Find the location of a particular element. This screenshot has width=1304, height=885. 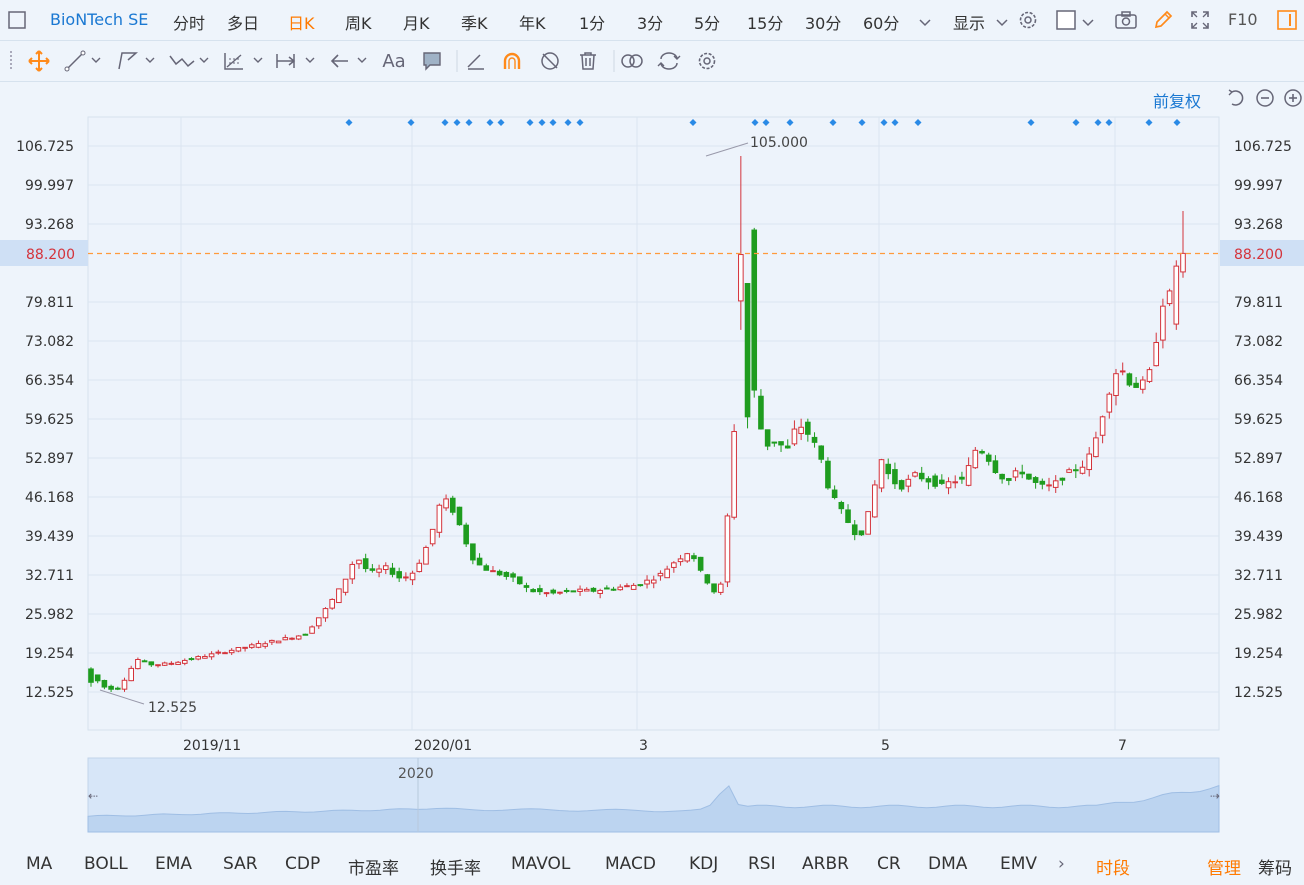

compare-overlay-icon is located at coordinates (632, 61).